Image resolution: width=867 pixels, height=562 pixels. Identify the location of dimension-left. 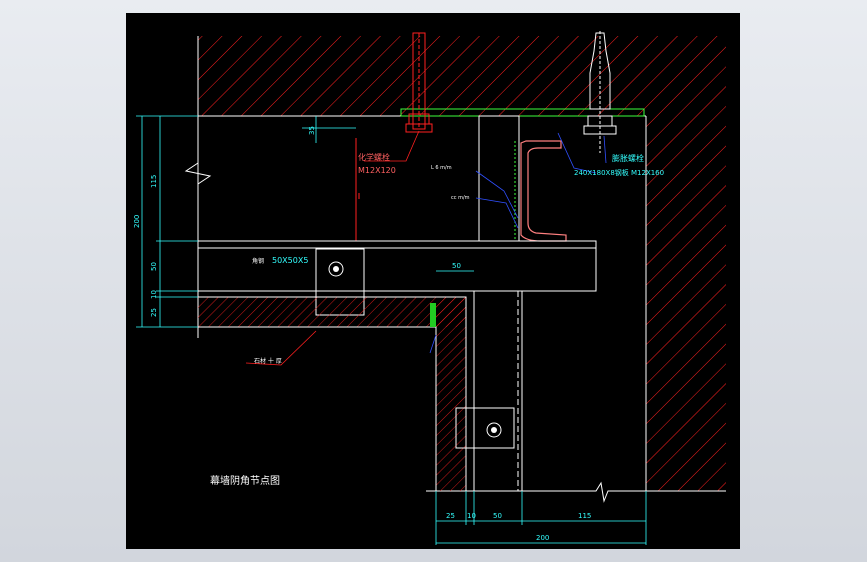
(167, 221).